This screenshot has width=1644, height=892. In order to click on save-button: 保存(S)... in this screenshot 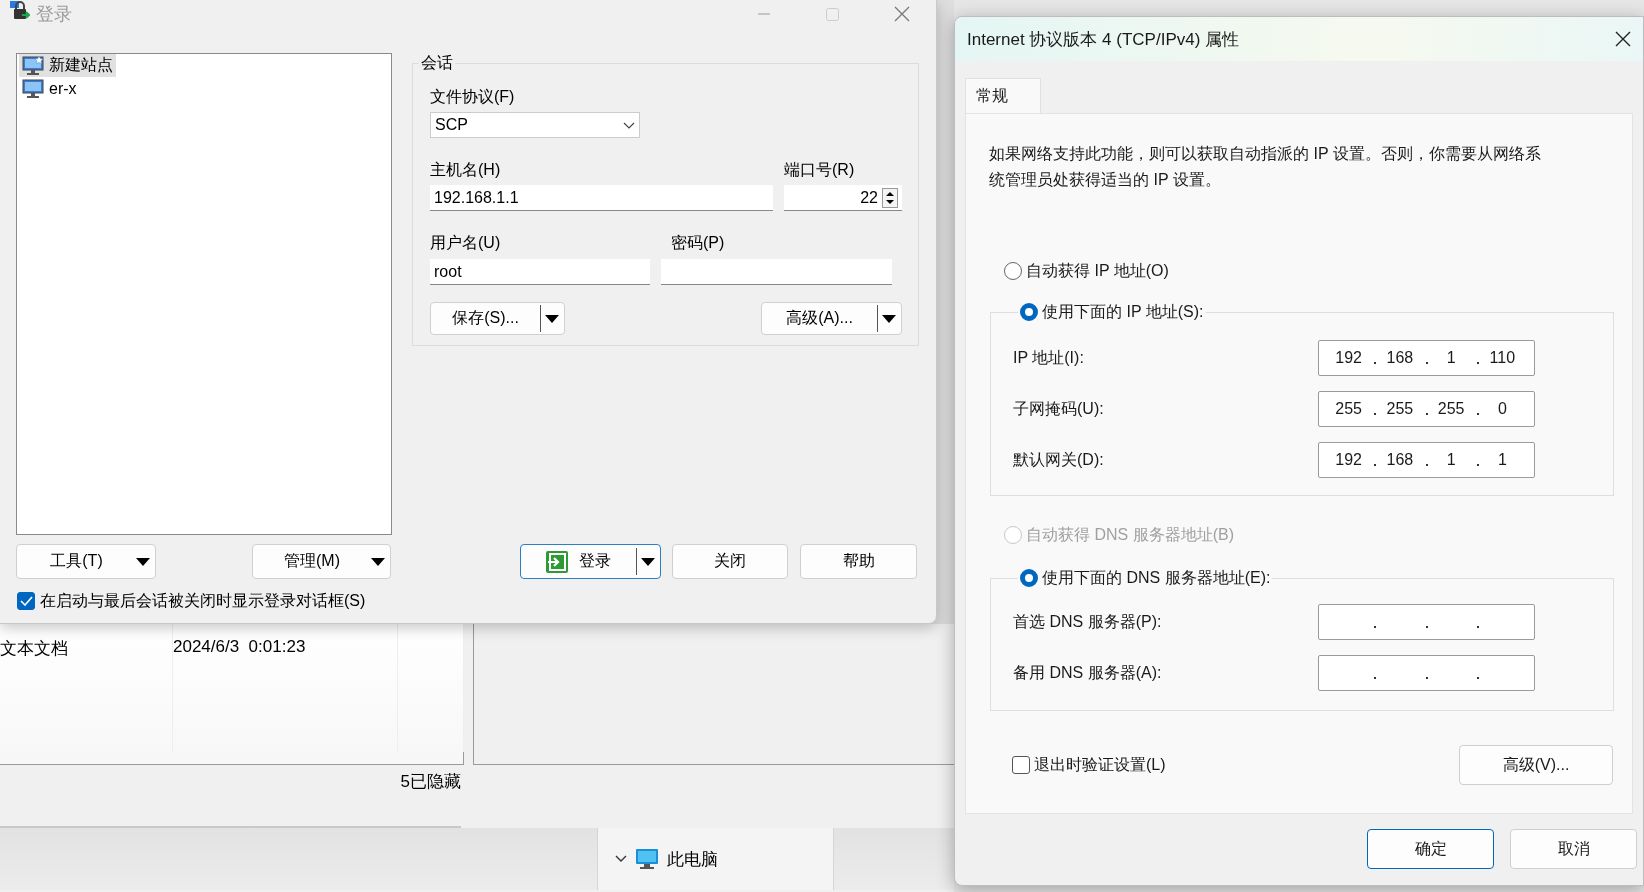, I will do `click(497, 318)`.